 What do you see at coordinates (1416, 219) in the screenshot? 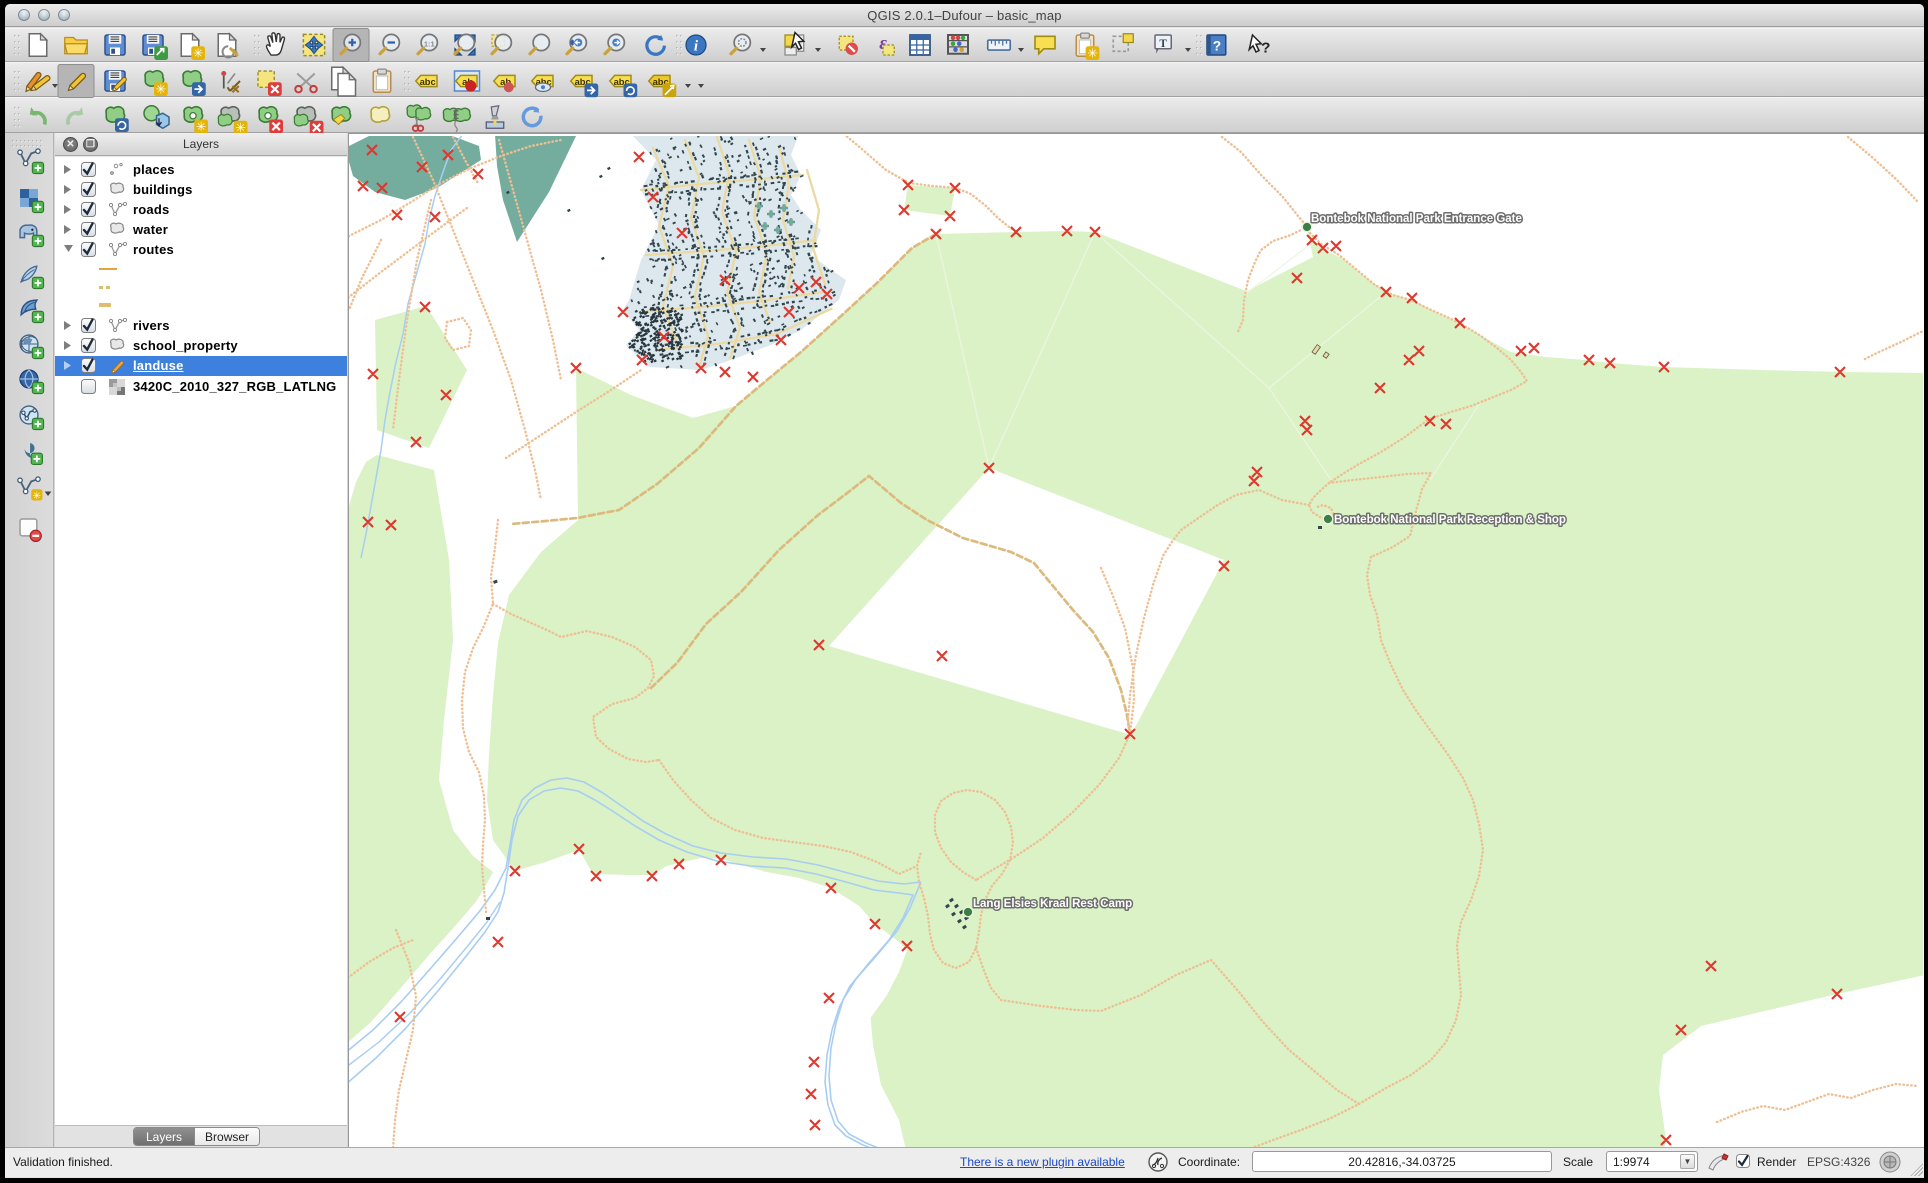
I see `svg-text:Bontebok National Park Entranc: Bontebok National Park Entrance Gate` at bounding box center [1416, 219].